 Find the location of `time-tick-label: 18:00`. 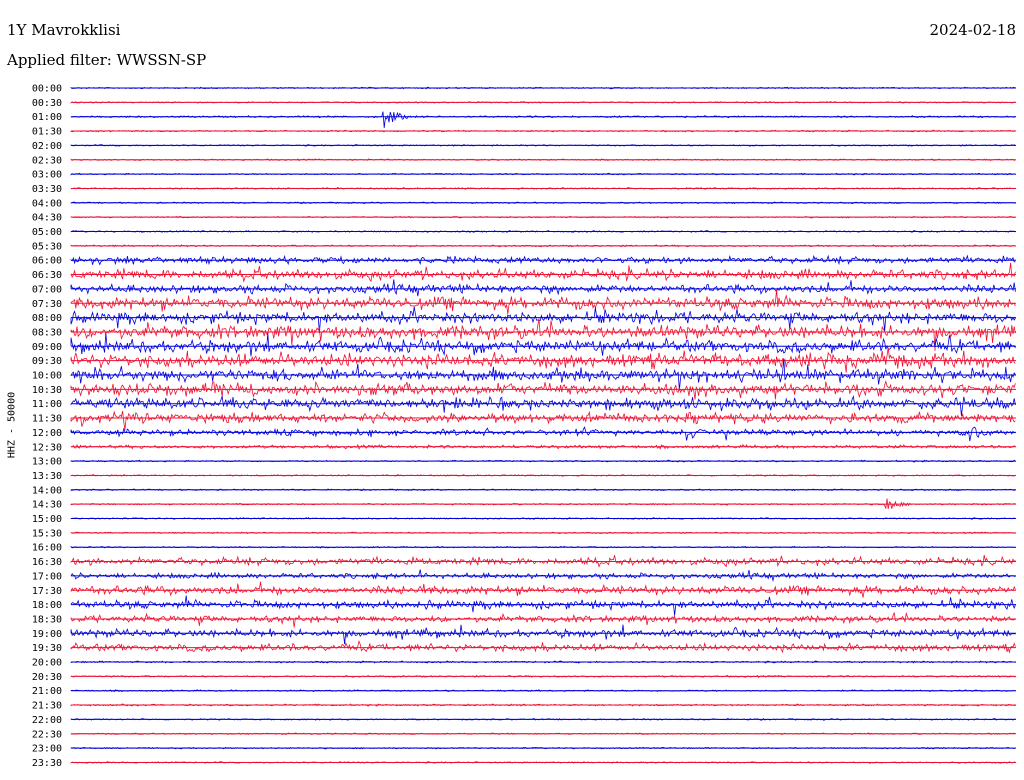

time-tick-label: 18:00 is located at coordinates (47, 605).